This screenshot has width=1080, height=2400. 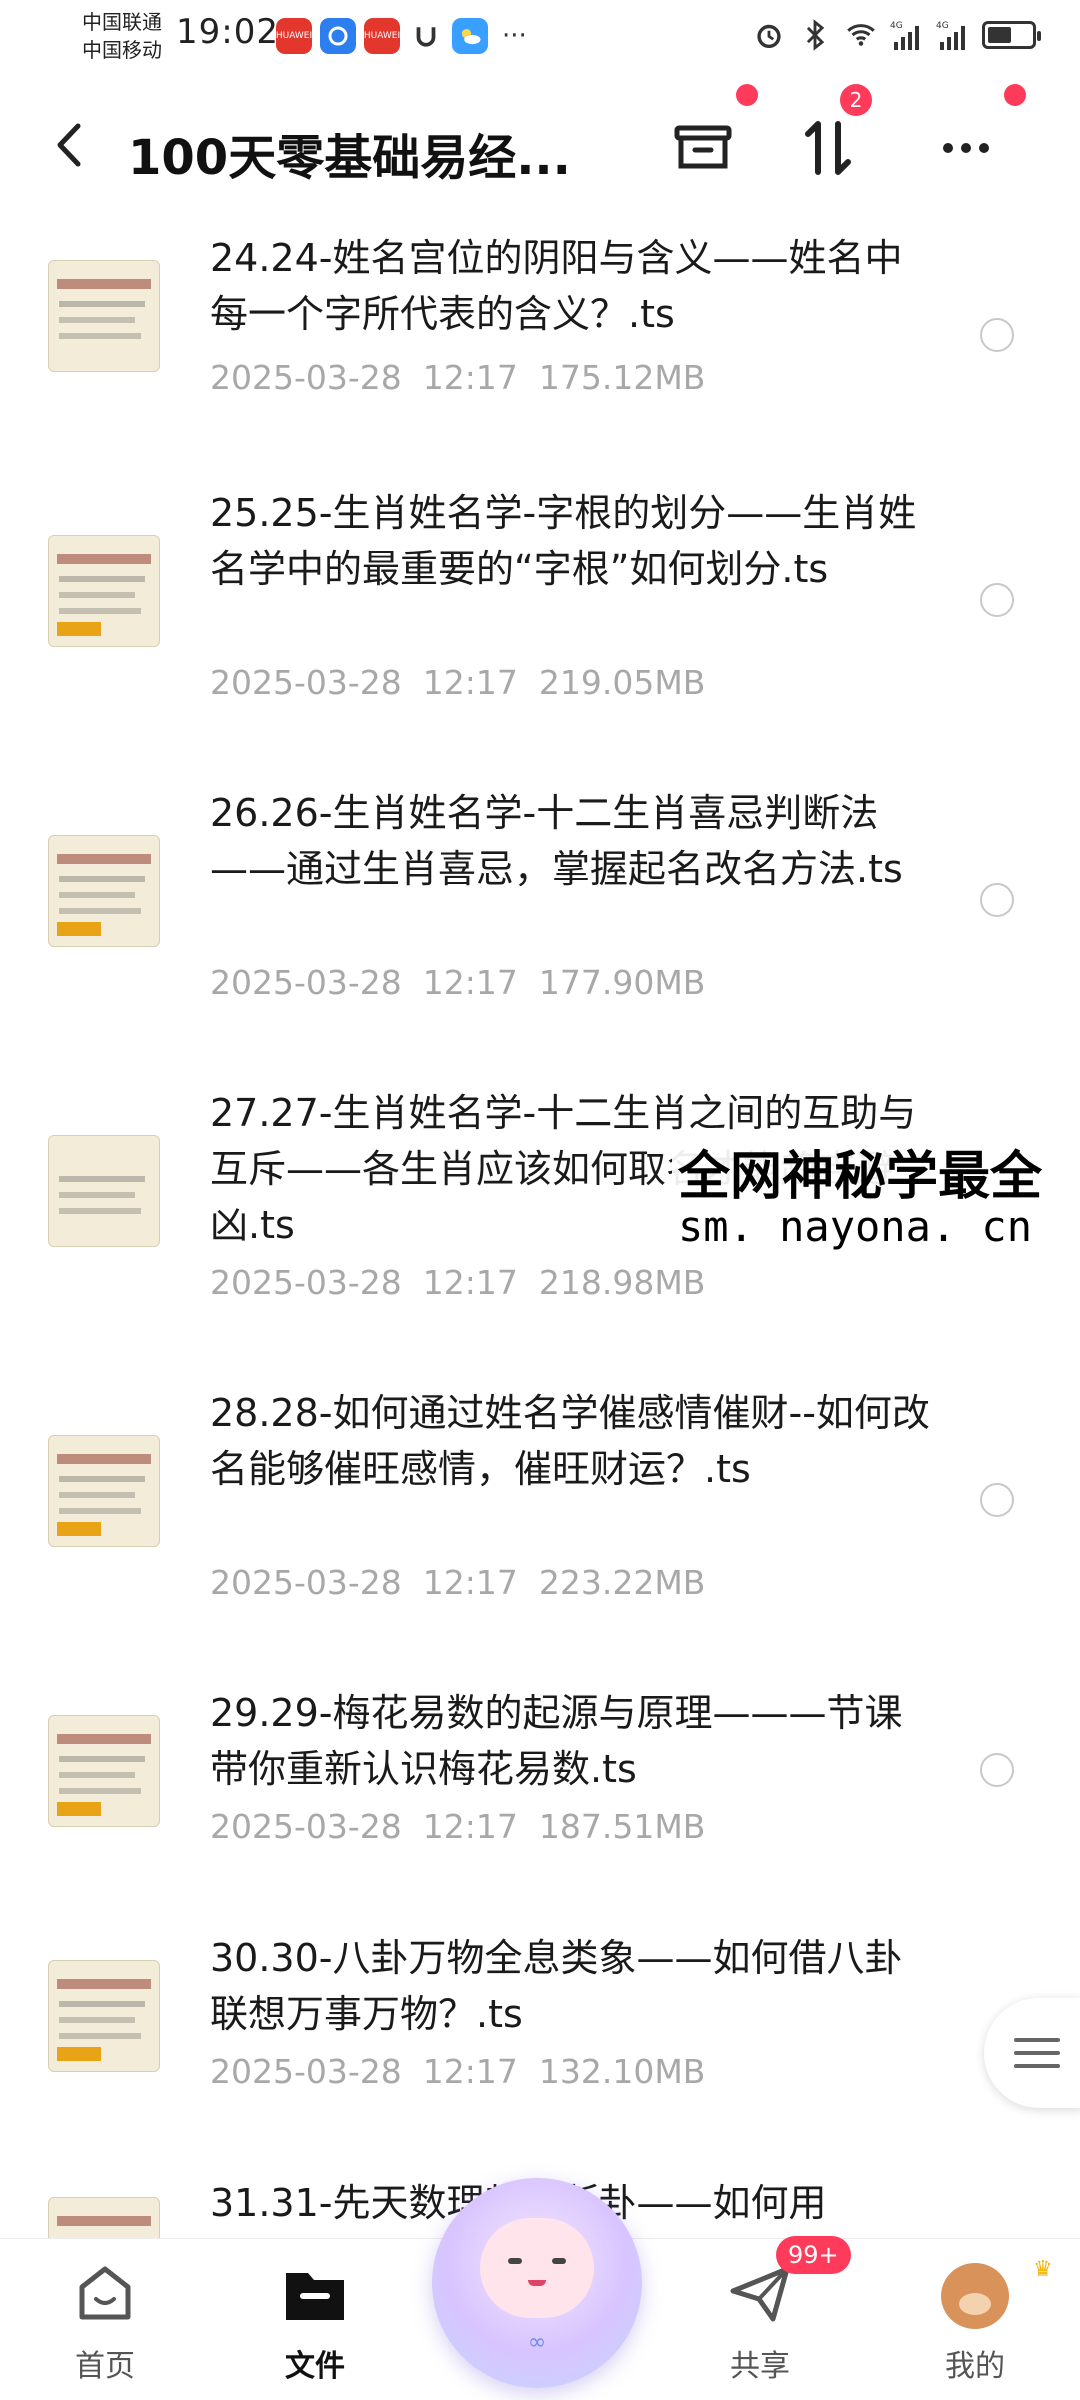 What do you see at coordinates (622, 682) in the screenshot?
I see `file-size: 219.05MB` at bounding box center [622, 682].